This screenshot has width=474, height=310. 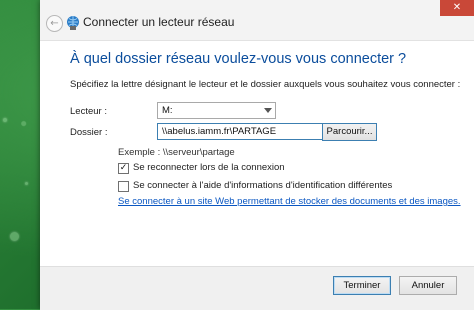 I want to click on checkmark-icon: ✓, so click(x=123, y=168).